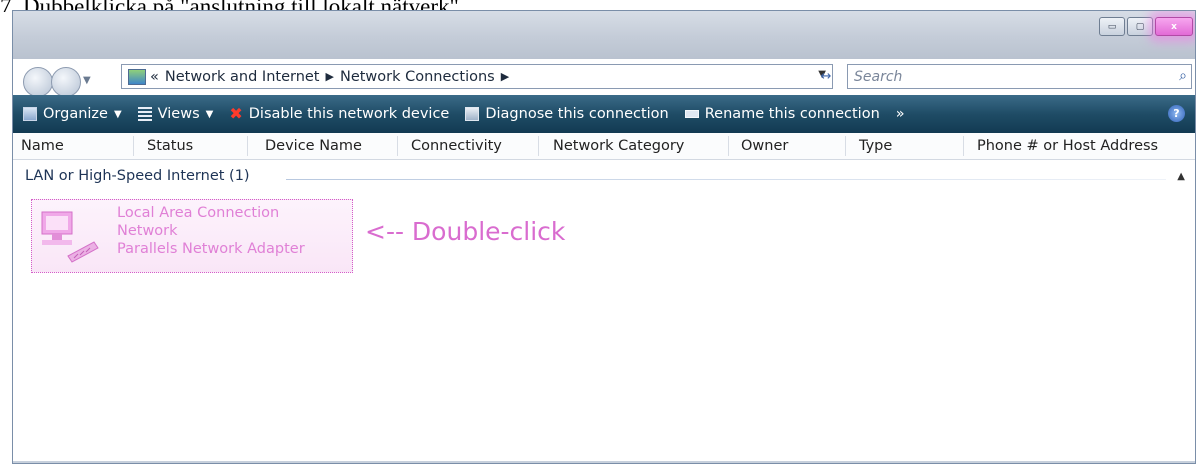 The width and height of the screenshot is (1196, 464). Describe the element at coordinates (618, 146) in the screenshot. I see `column-header-network-category: Network Category` at that location.